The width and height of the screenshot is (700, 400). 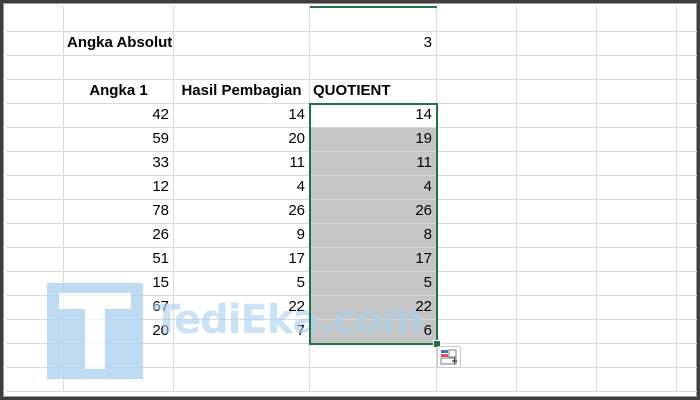 I want to click on hasil-cell: 7, so click(x=242, y=332).